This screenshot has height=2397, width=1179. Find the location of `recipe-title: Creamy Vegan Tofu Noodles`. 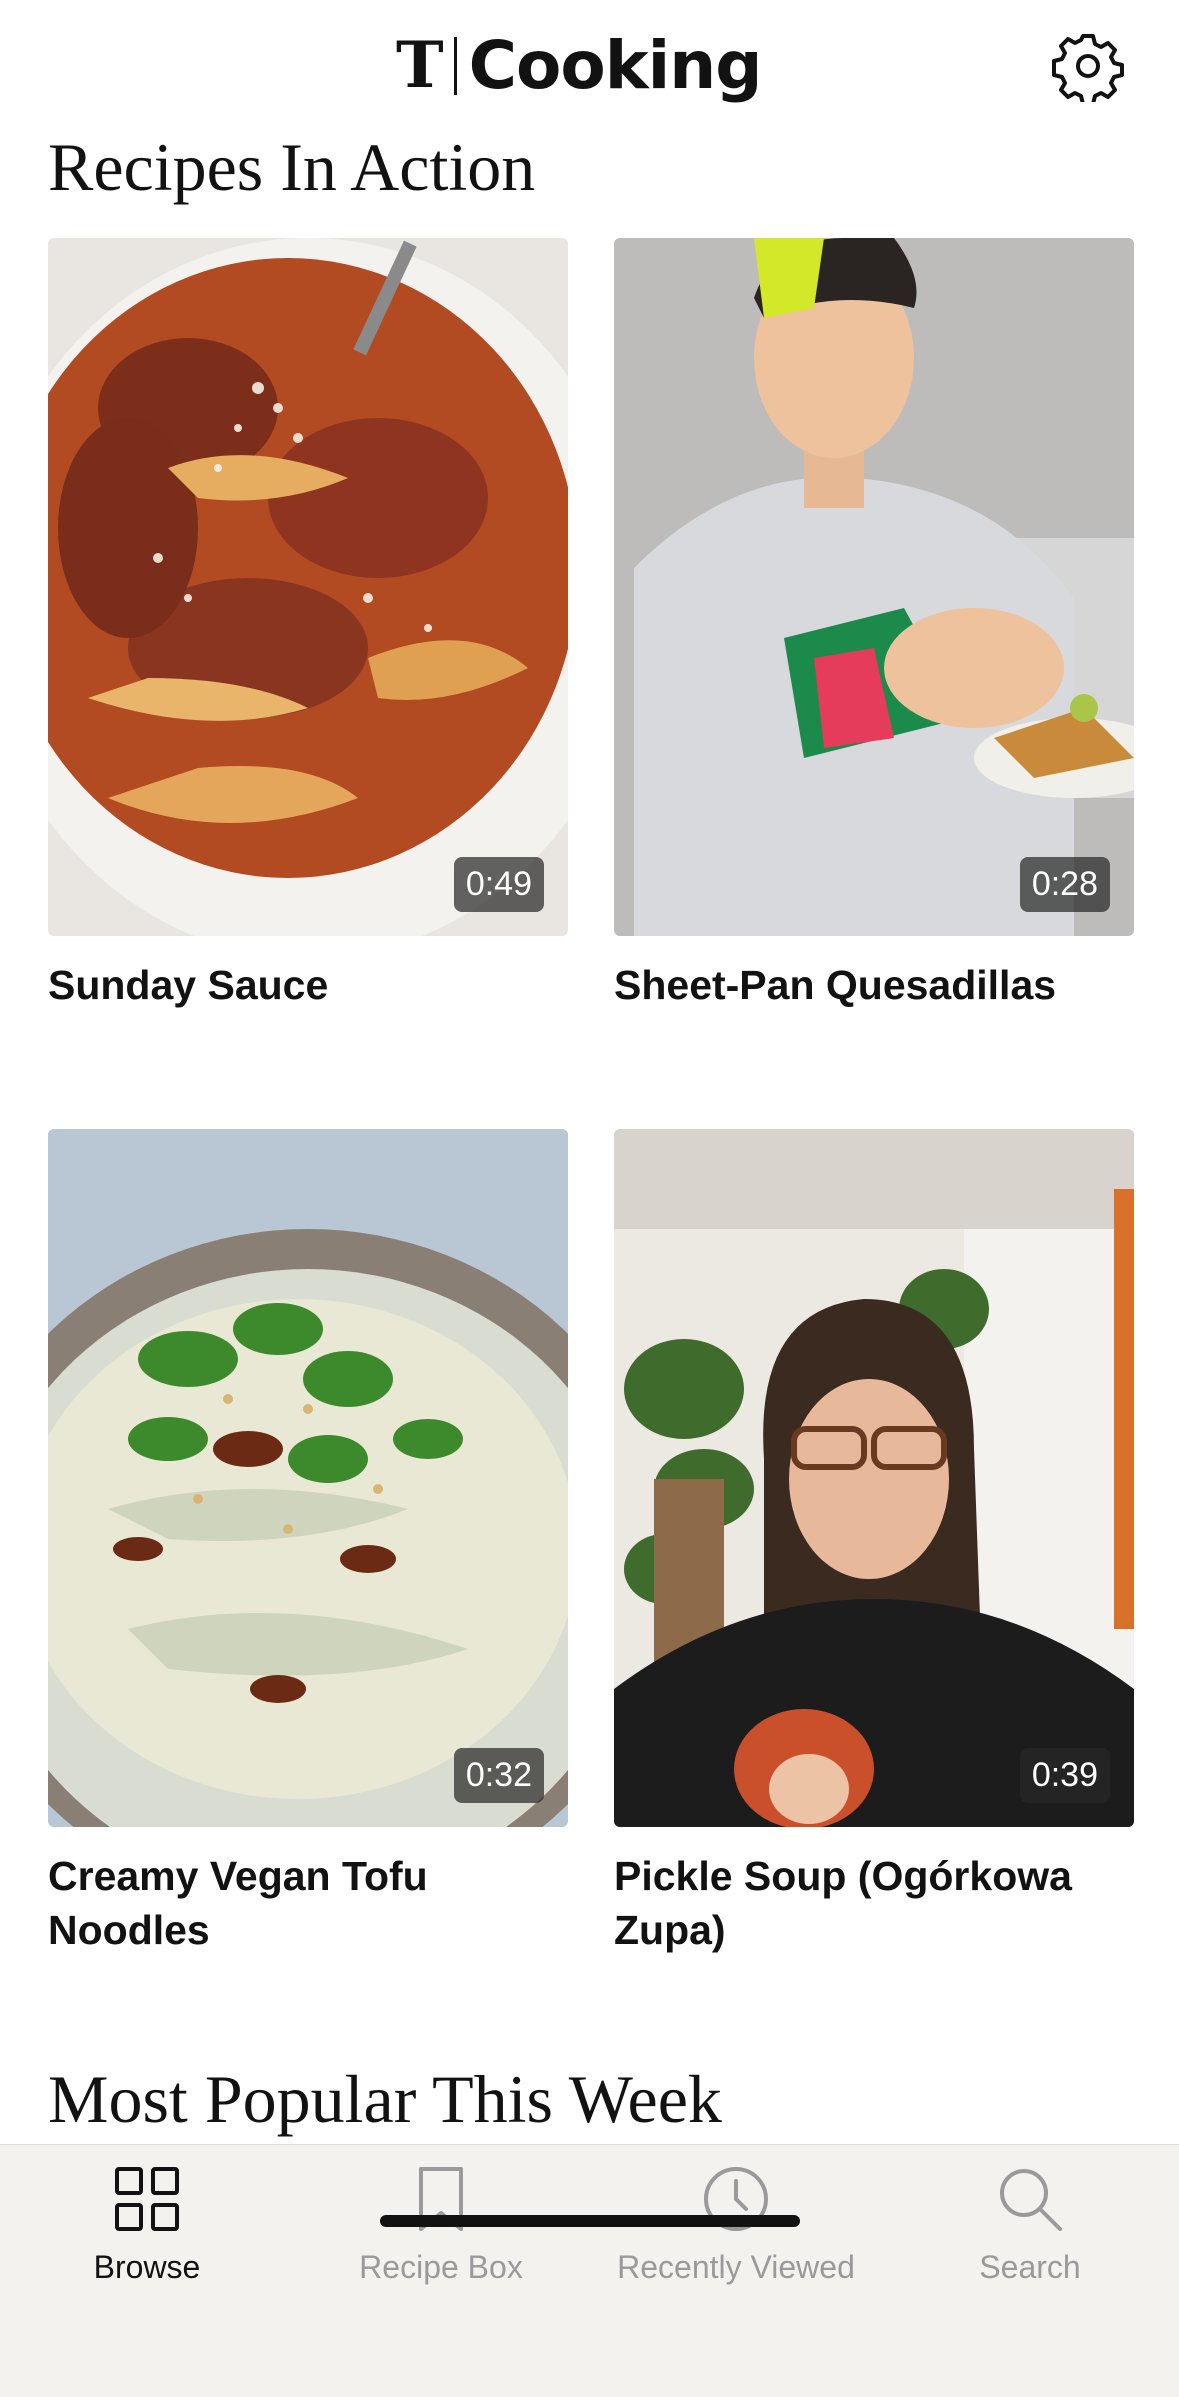

recipe-title: Creamy Vegan Tofu Noodles is located at coordinates (308, 1903).